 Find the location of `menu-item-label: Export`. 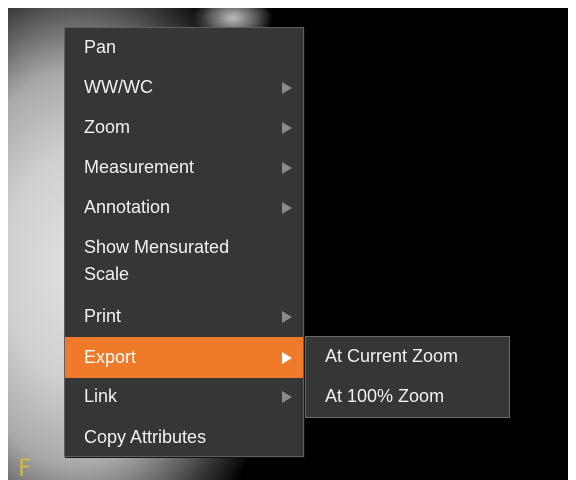

menu-item-label: Export is located at coordinates (110, 357).